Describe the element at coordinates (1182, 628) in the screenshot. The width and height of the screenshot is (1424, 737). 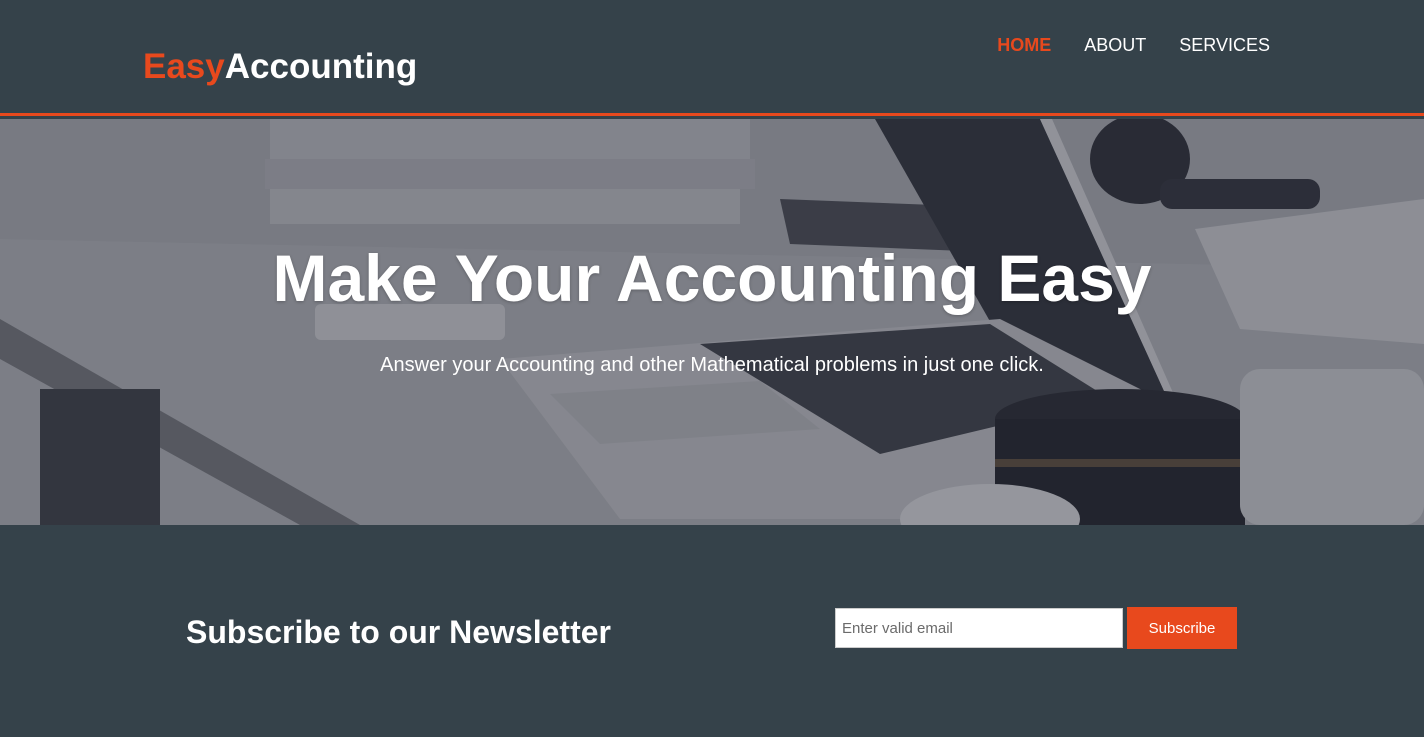
I see `subscribe-button: Subscribe` at that location.